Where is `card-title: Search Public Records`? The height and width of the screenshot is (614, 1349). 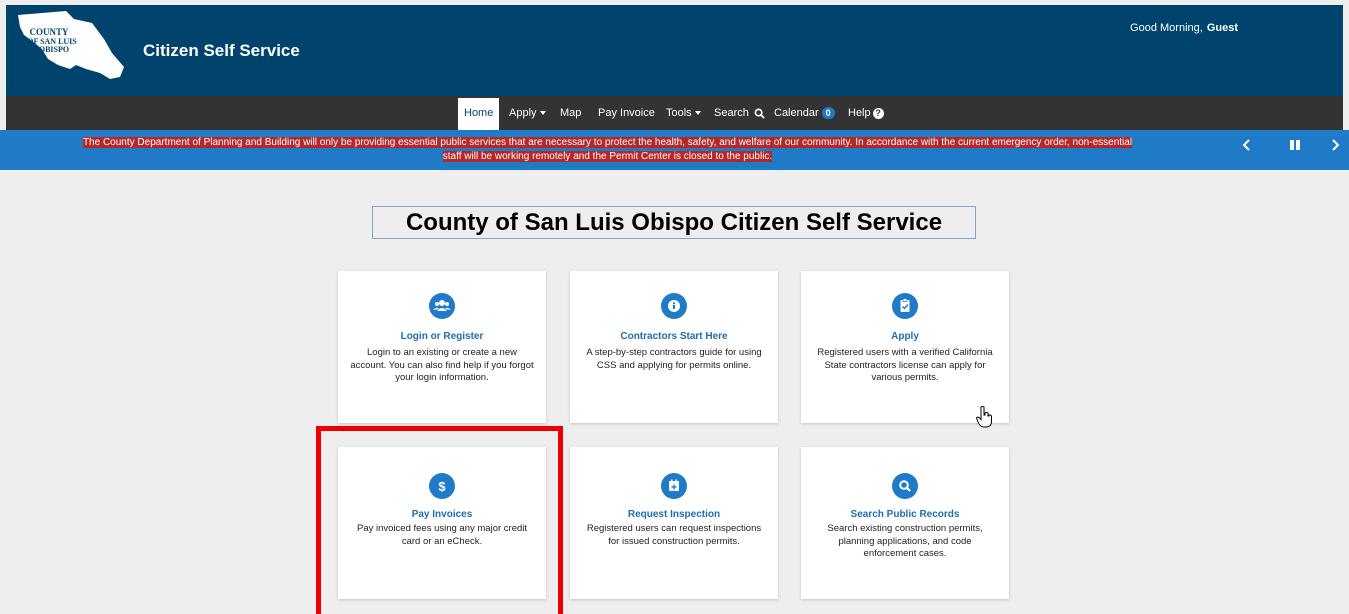 card-title: Search Public Records is located at coordinates (905, 514).